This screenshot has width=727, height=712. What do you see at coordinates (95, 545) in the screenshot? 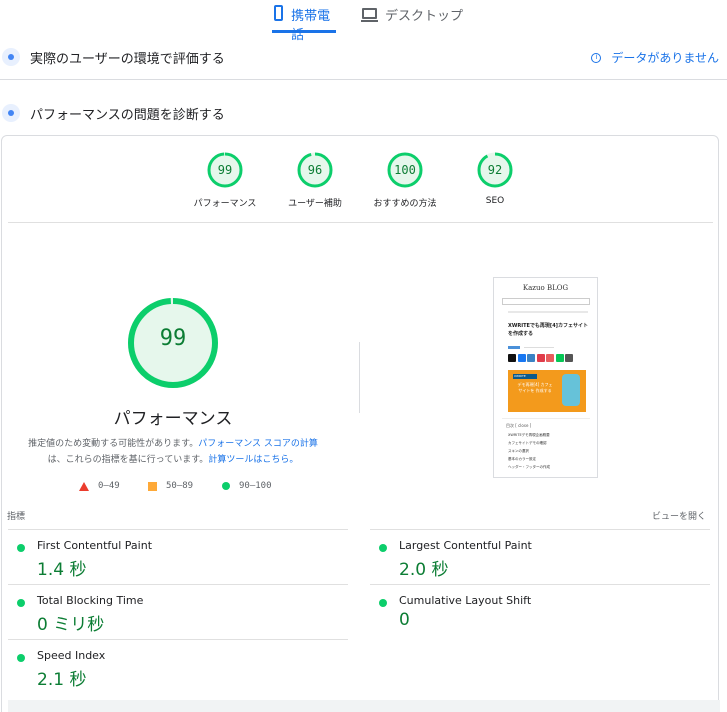
I see `metric-name: First Contentful Paint` at bounding box center [95, 545].